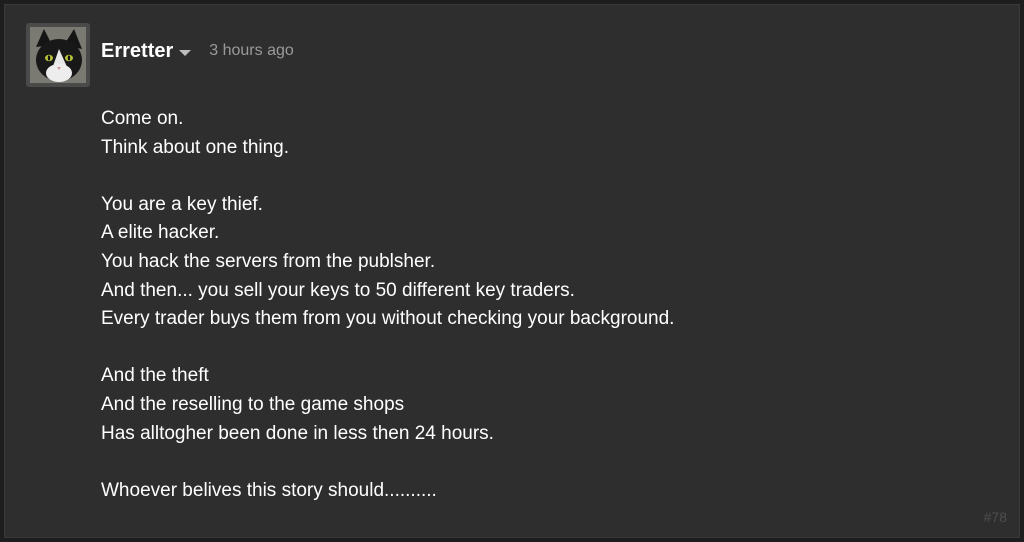  I want to click on comment-line: You hack the servers from the publsher., so click(268, 261).